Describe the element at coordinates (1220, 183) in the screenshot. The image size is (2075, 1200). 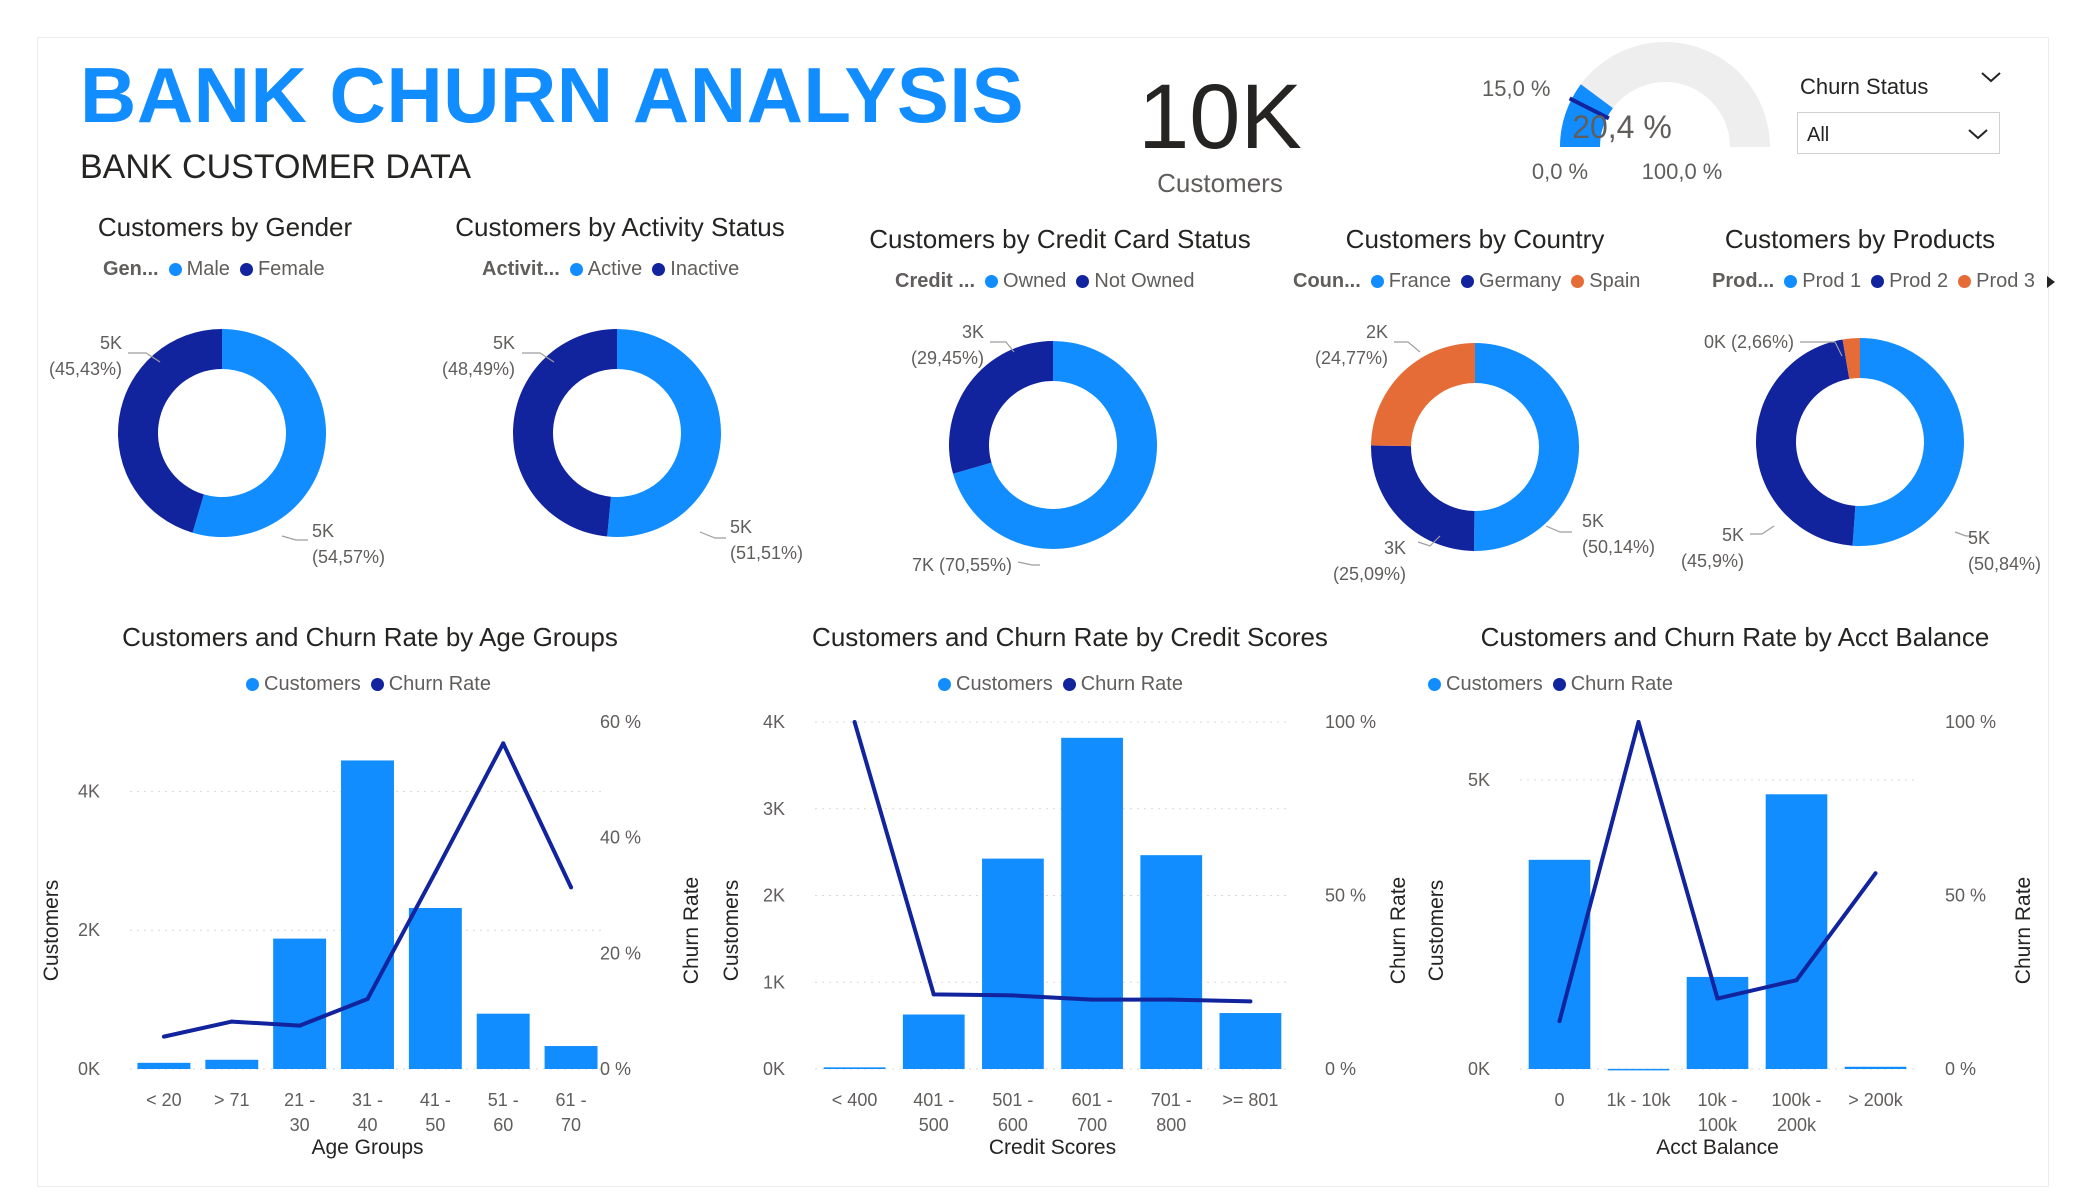
I see `kpi-customers-label: Customers` at that location.